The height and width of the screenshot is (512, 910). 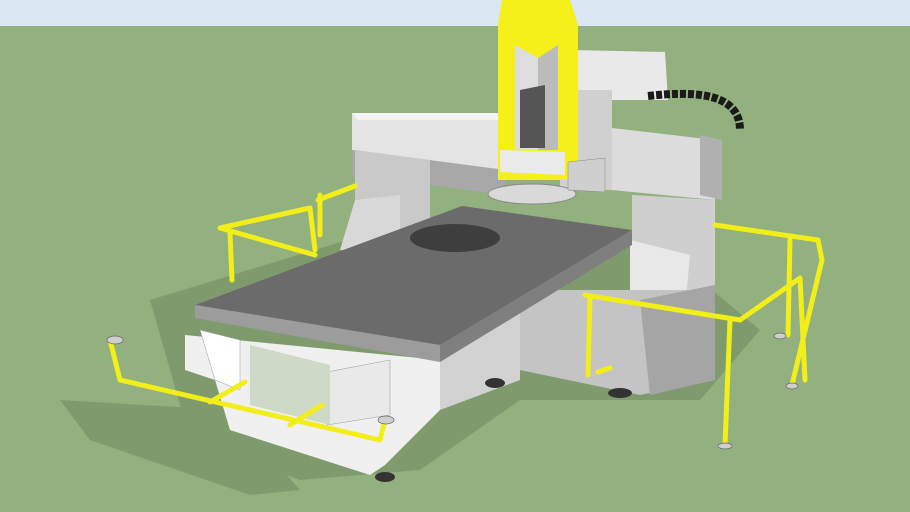 What do you see at coordinates (455, 13) in the screenshot?
I see `sky` at bounding box center [455, 13].